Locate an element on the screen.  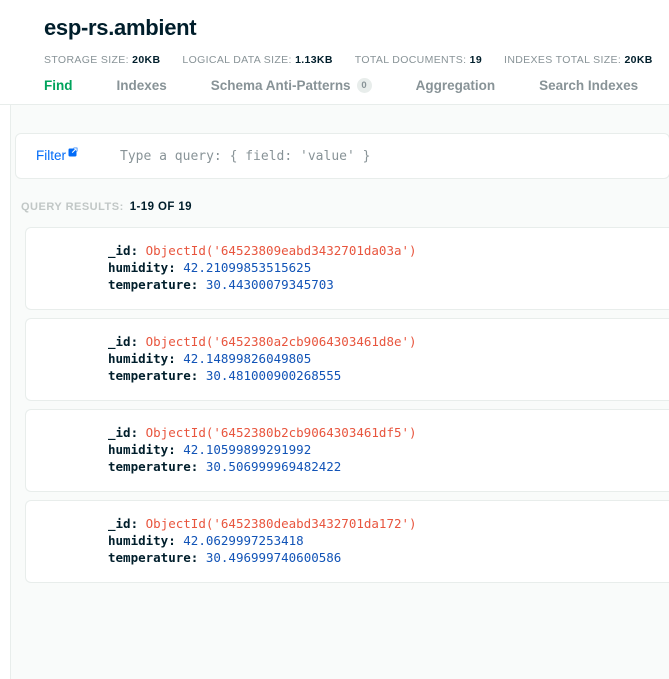
tab-find: Find is located at coordinates (58, 91).